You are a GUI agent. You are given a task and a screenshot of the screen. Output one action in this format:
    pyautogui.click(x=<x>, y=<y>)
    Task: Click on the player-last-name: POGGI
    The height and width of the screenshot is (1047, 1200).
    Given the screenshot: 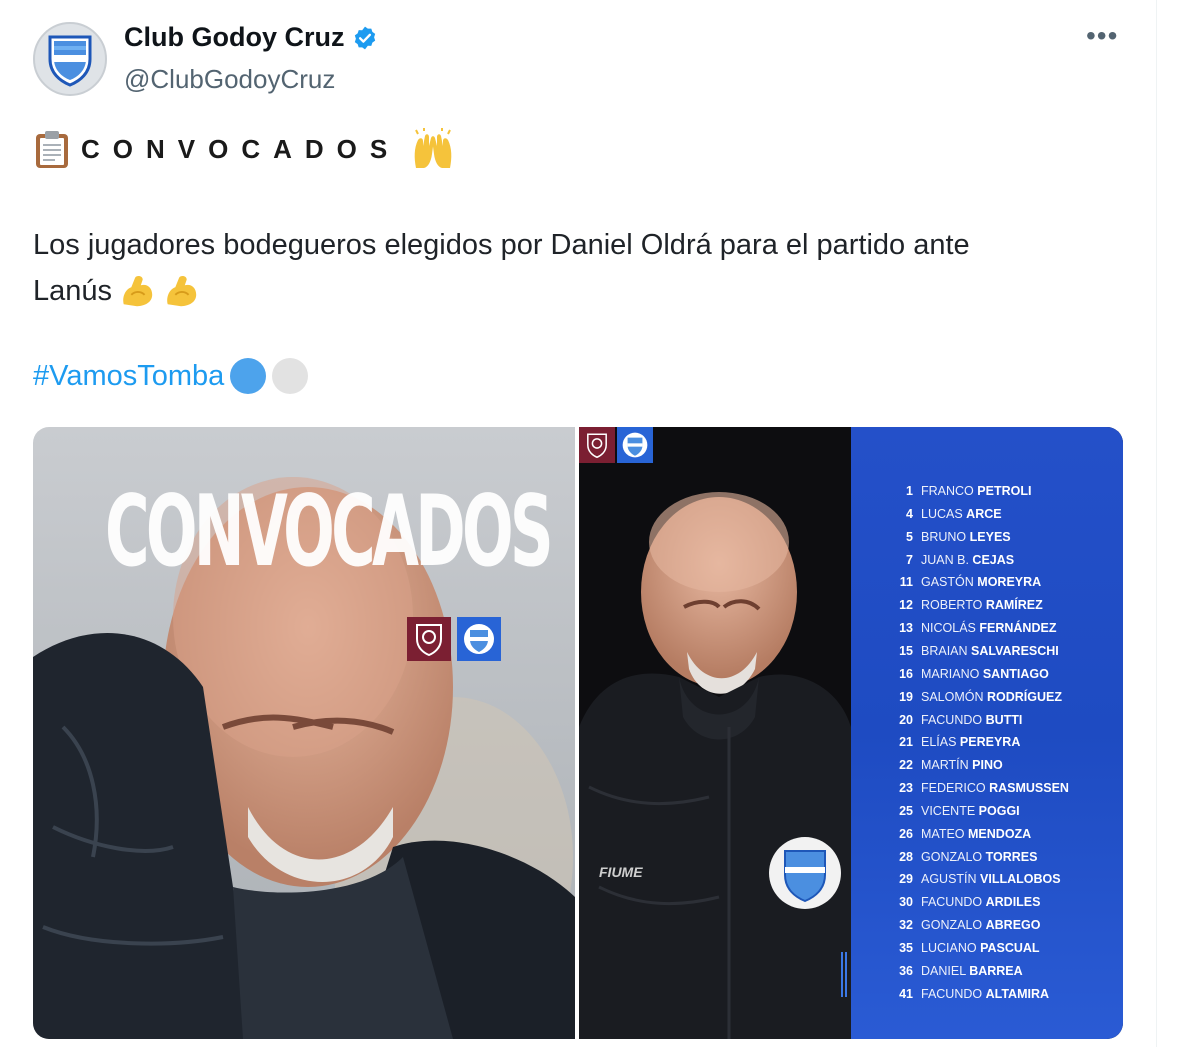 What is the action you would take?
    pyautogui.click(x=999, y=810)
    